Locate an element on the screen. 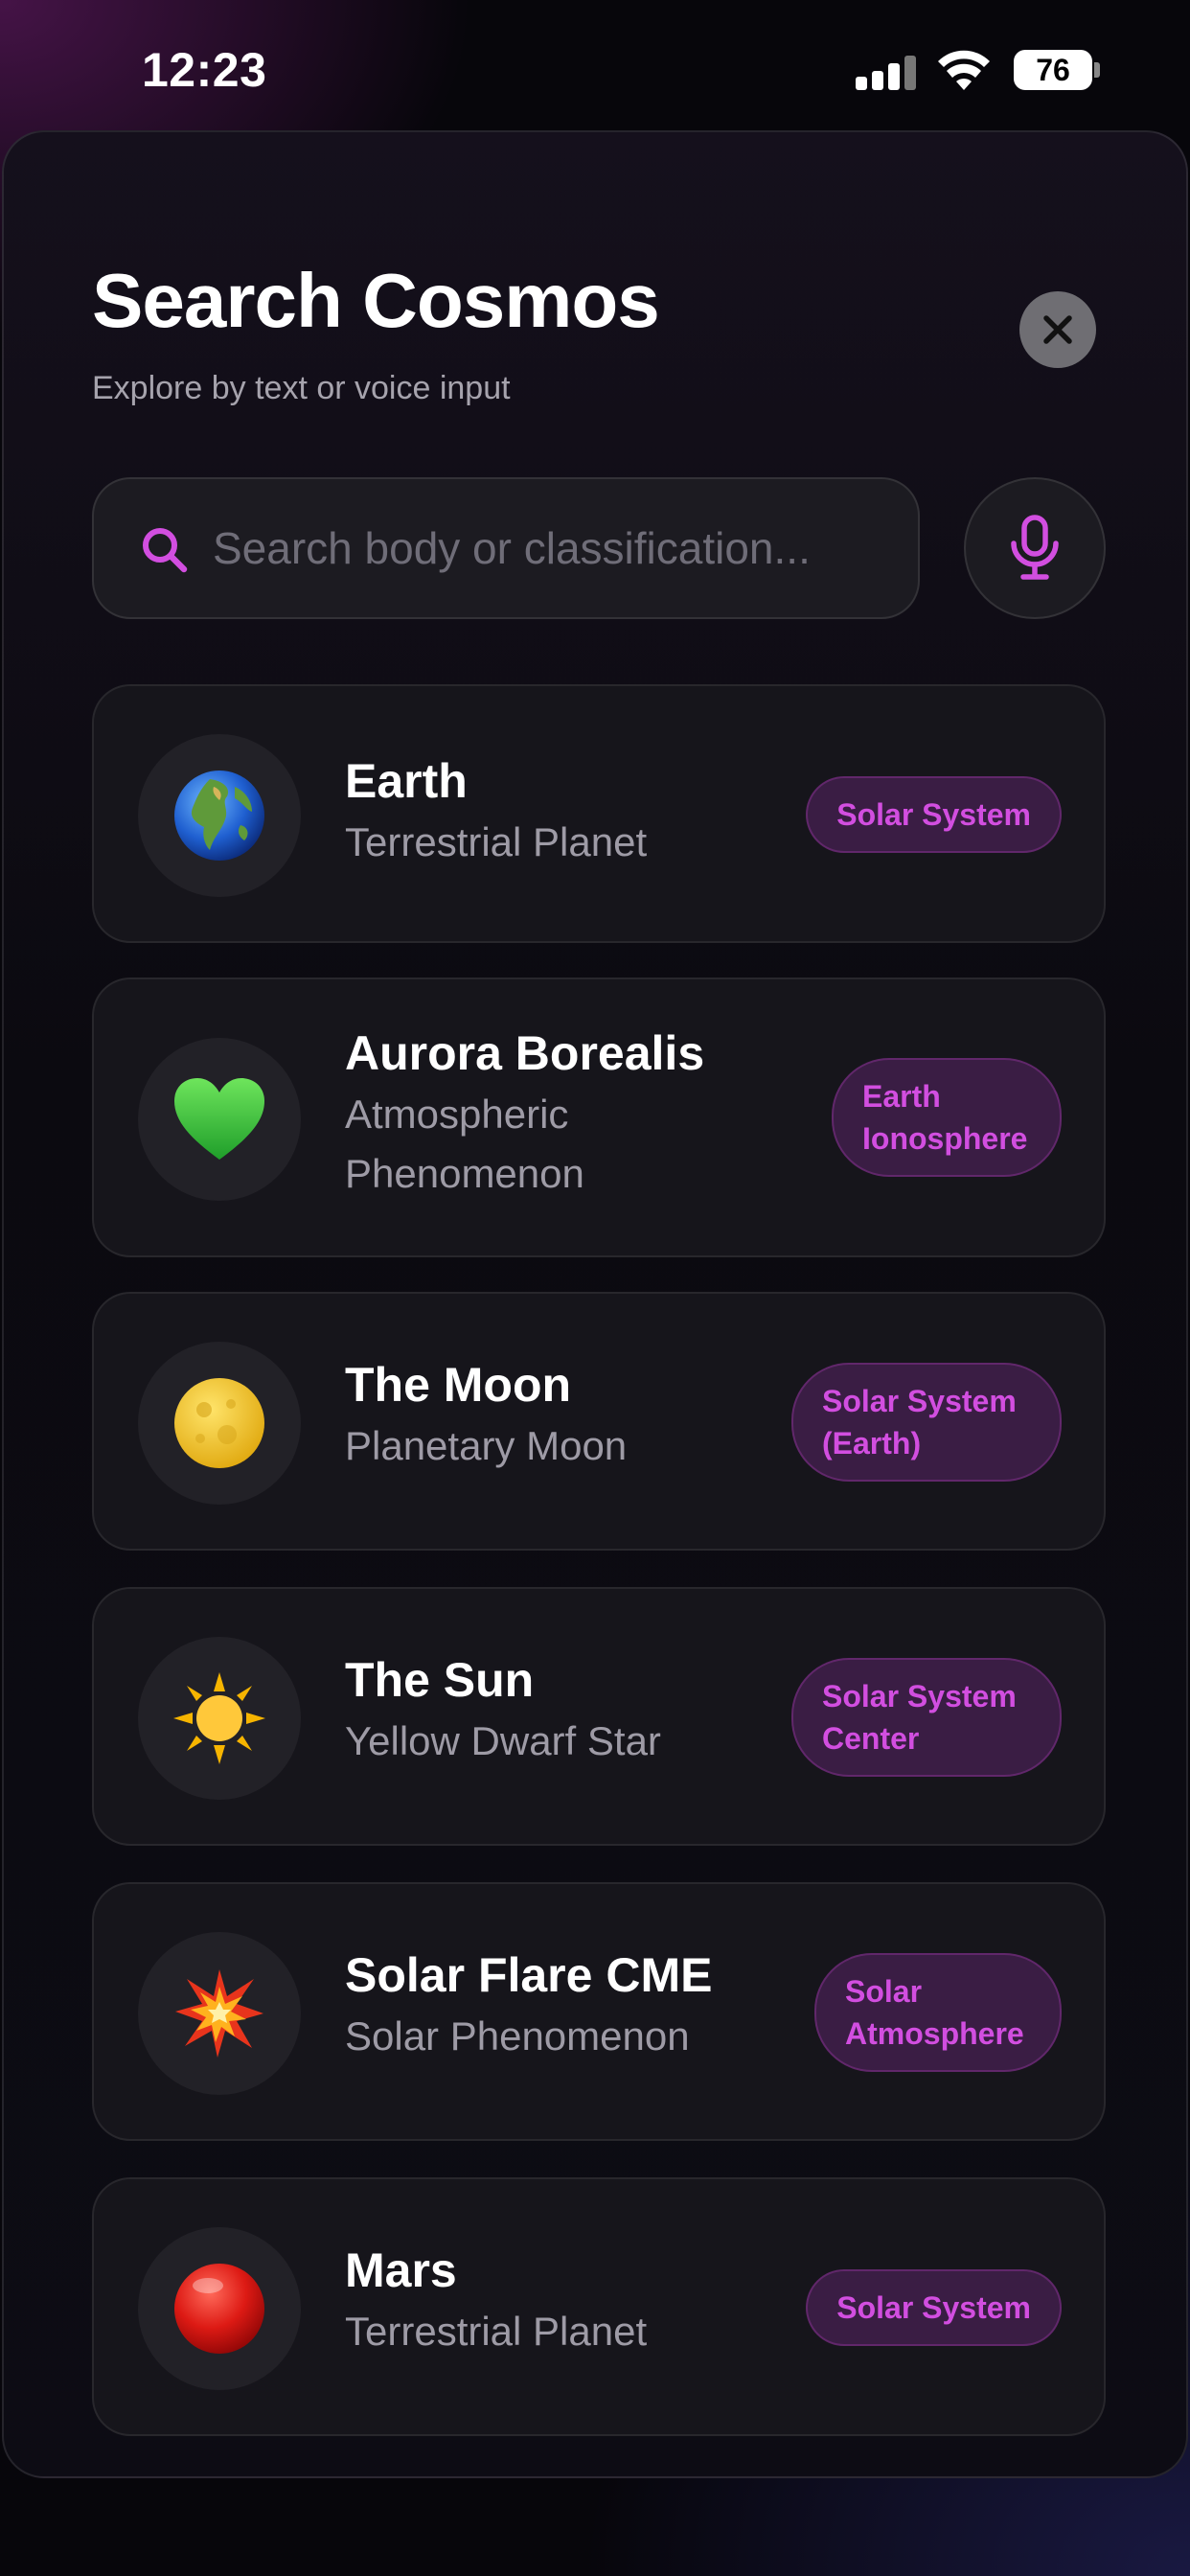 The height and width of the screenshot is (2576, 1190). close-button is located at coordinates (1058, 329).